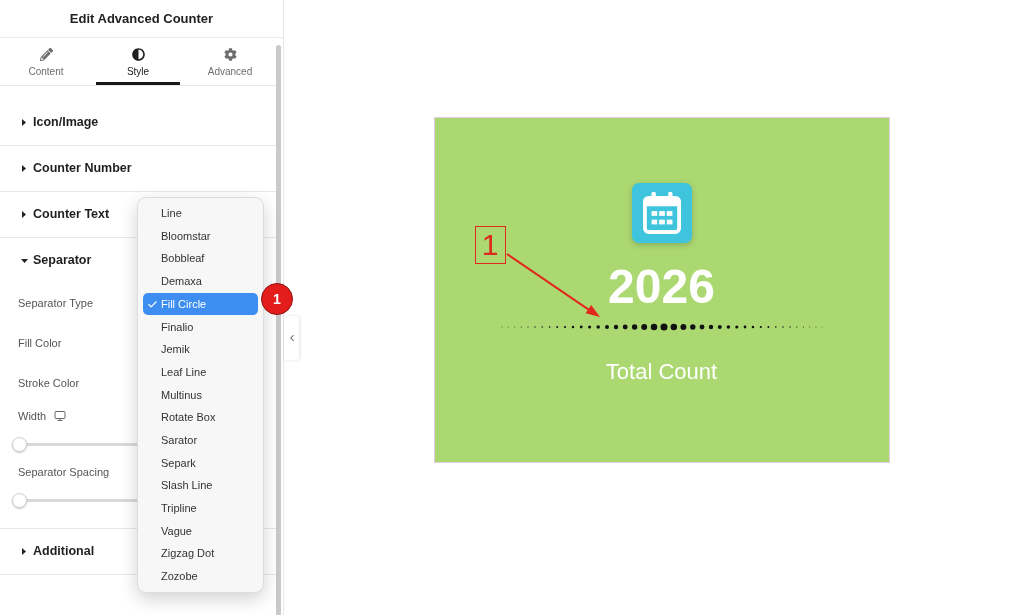 Image resolution: width=1024 pixels, height=615 pixels. Describe the element at coordinates (40, 343) in the screenshot. I see `control-label: Fill Color` at that location.